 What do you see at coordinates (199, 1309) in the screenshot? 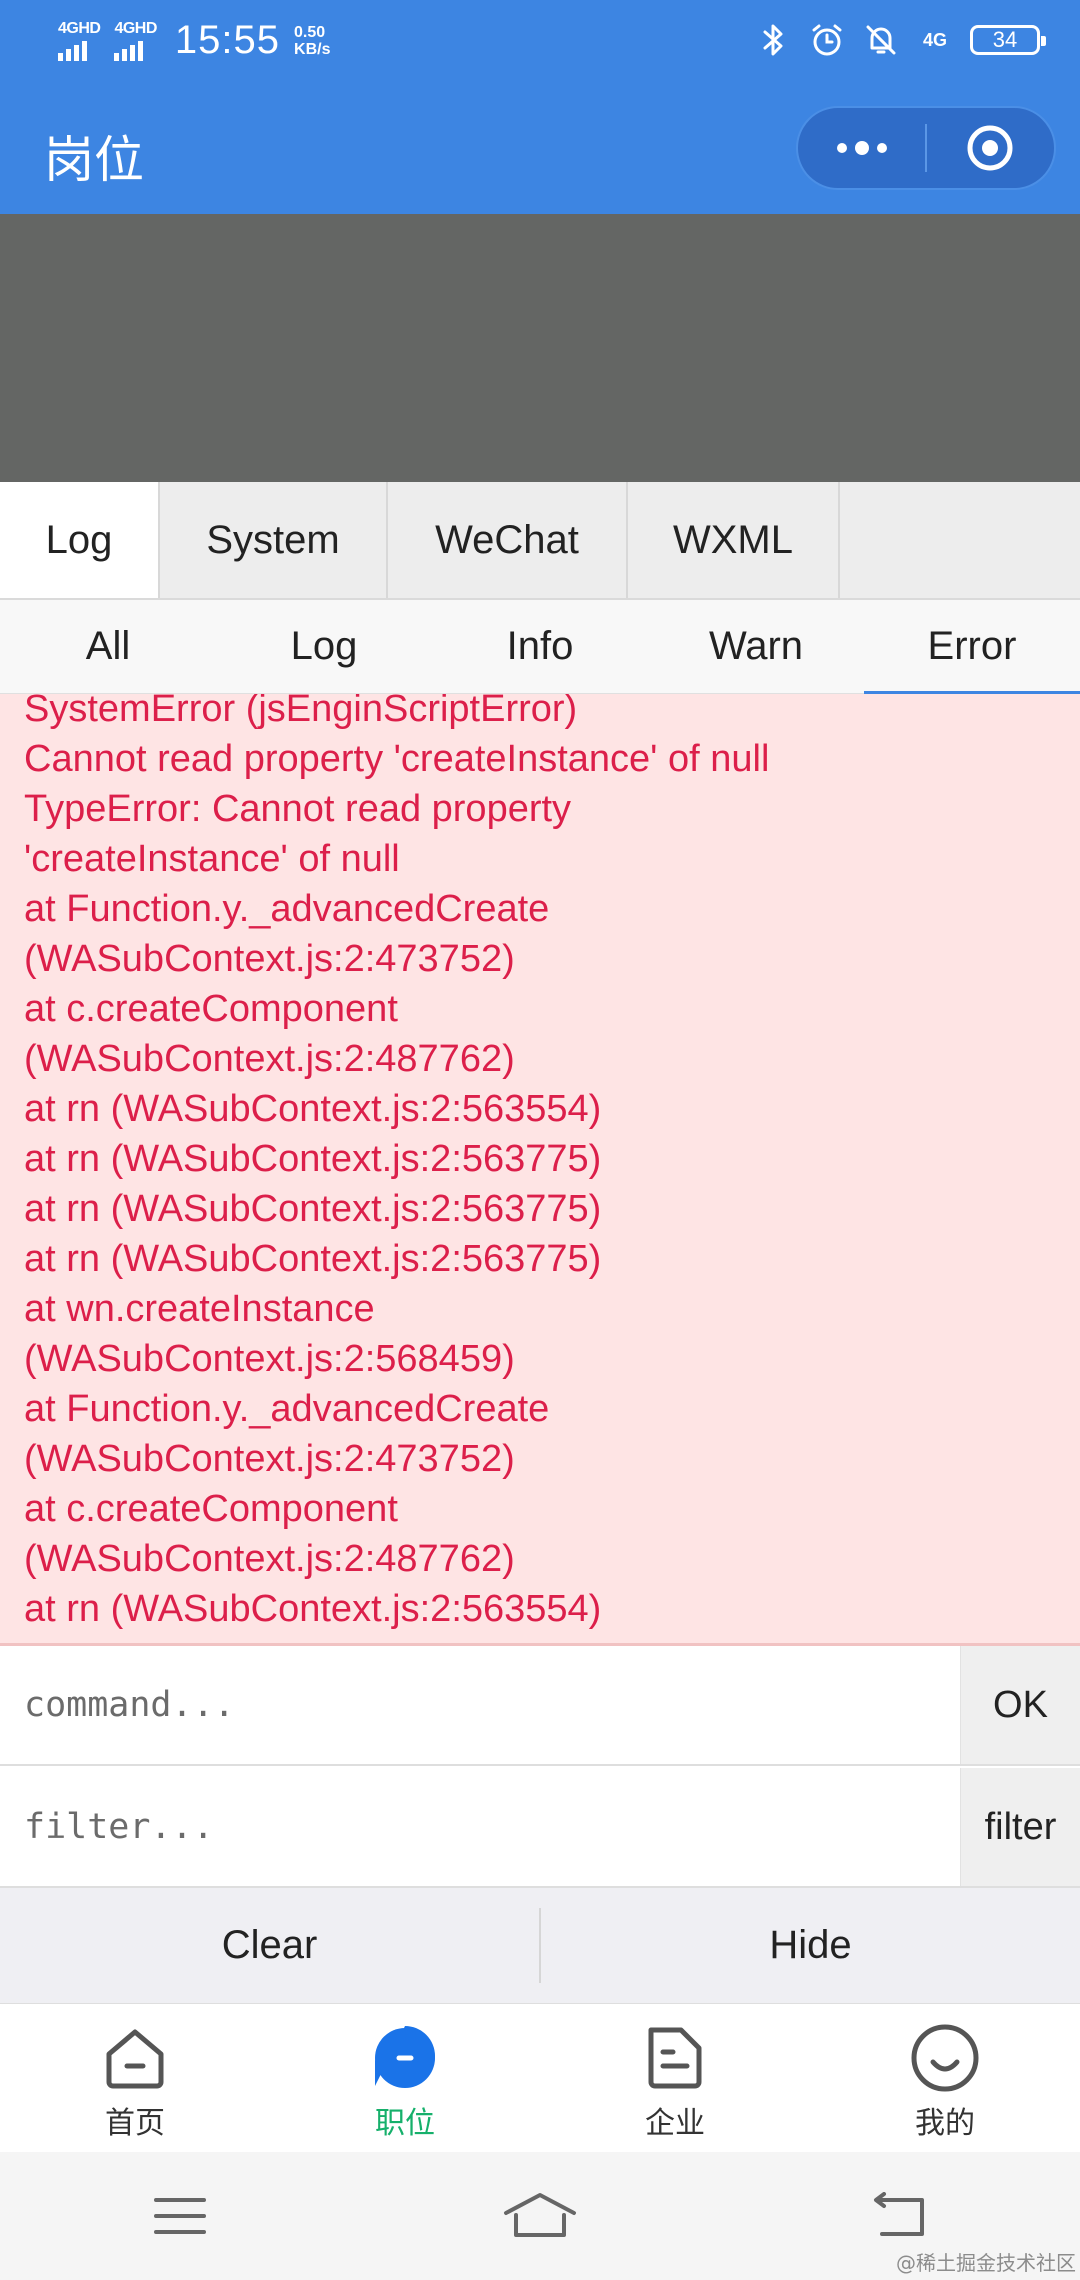
I see `log-line: at wn.createInstance` at bounding box center [199, 1309].